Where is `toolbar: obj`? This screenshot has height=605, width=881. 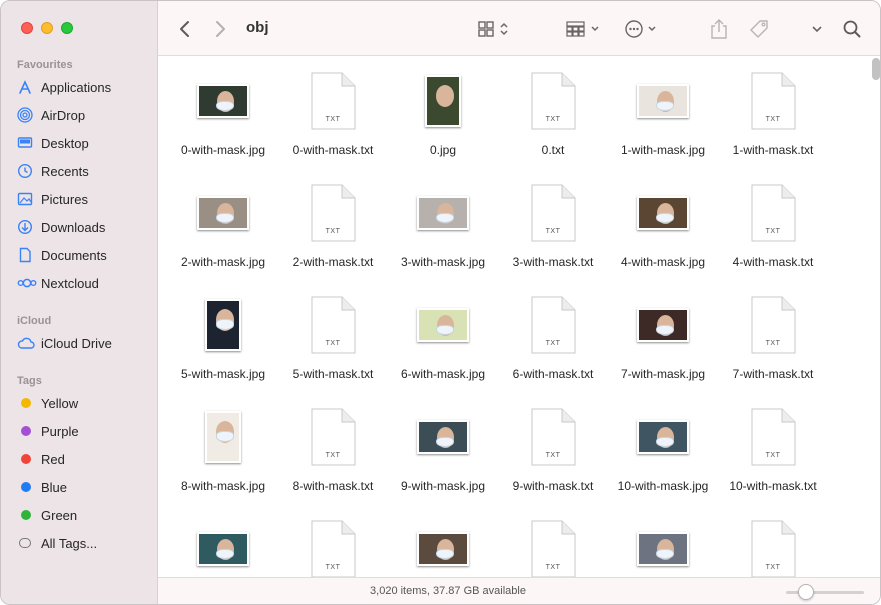
toolbar: obj is located at coordinates (519, 28).